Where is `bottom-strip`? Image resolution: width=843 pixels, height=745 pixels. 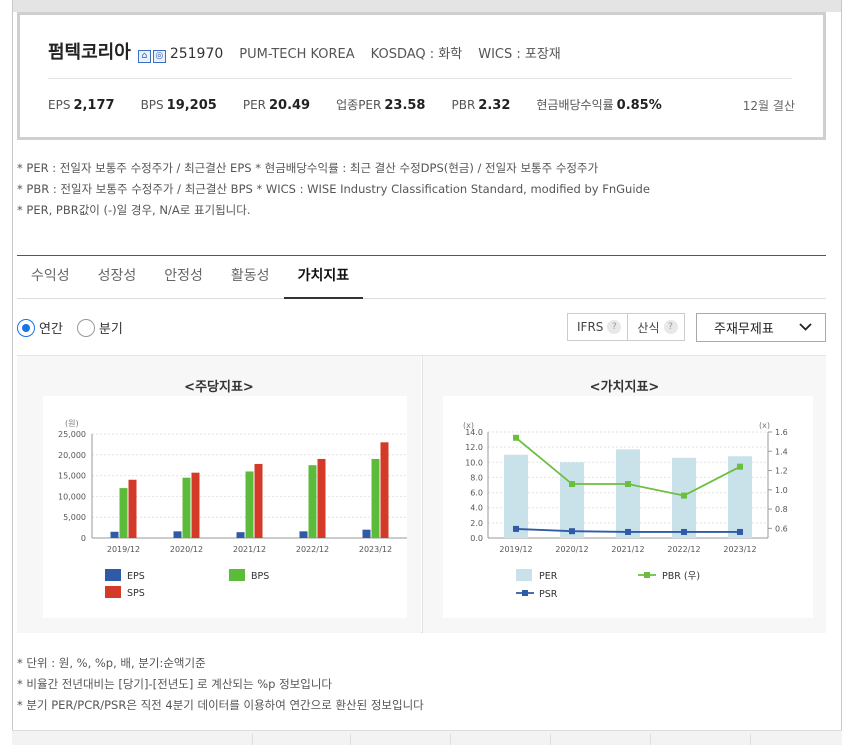 bottom-strip is located at coordinates (427, 737).